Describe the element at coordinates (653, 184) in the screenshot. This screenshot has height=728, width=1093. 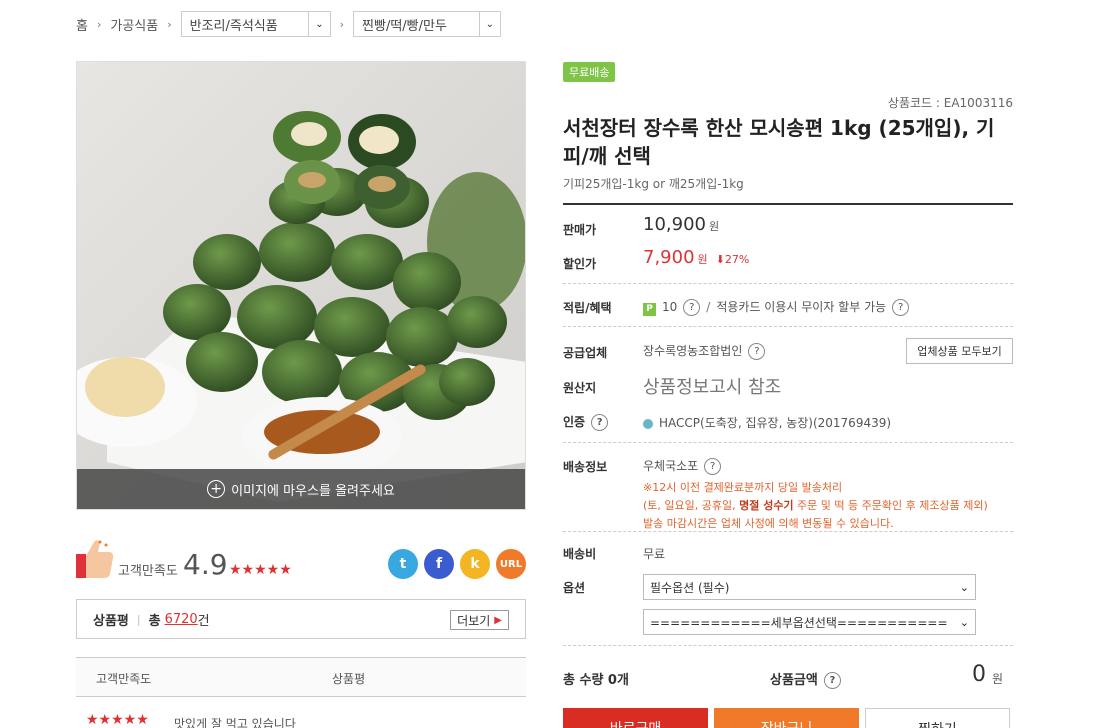
I see `product-subtitle: 기피25개입-1kg or 깨25개입-1kg` at that location.